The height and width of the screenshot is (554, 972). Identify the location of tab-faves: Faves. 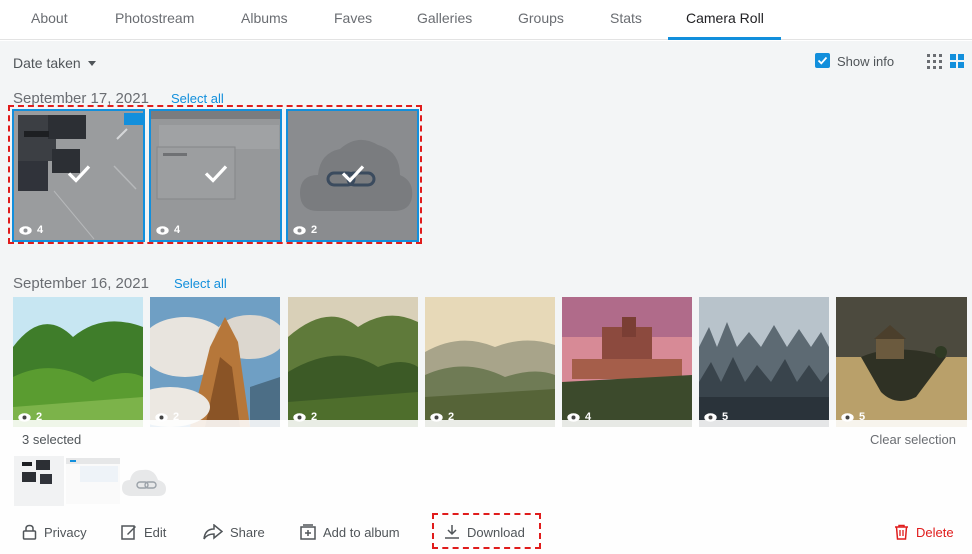
(353, 20).